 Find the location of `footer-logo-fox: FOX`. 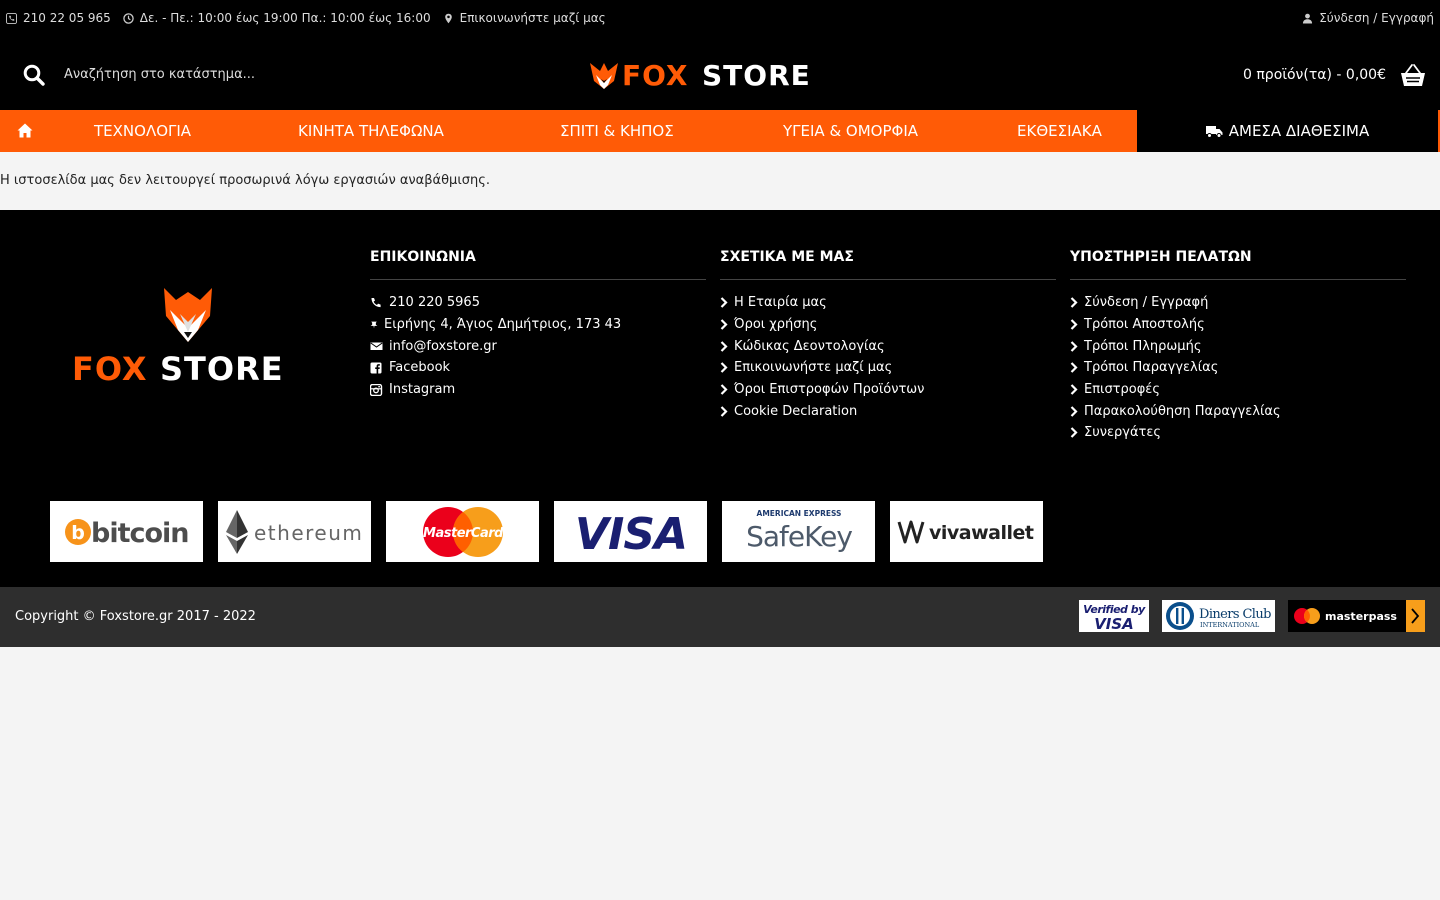

footer-logo-fox: FOX is located at coordinates (110, 369).